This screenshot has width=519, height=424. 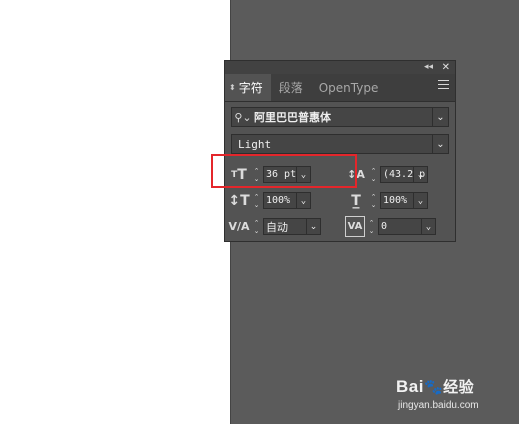 What do you see at coordinates (239, 200) in the screenshot?
I see `vertical-scale-icon: ↕T` at bounding box center [239, 200].